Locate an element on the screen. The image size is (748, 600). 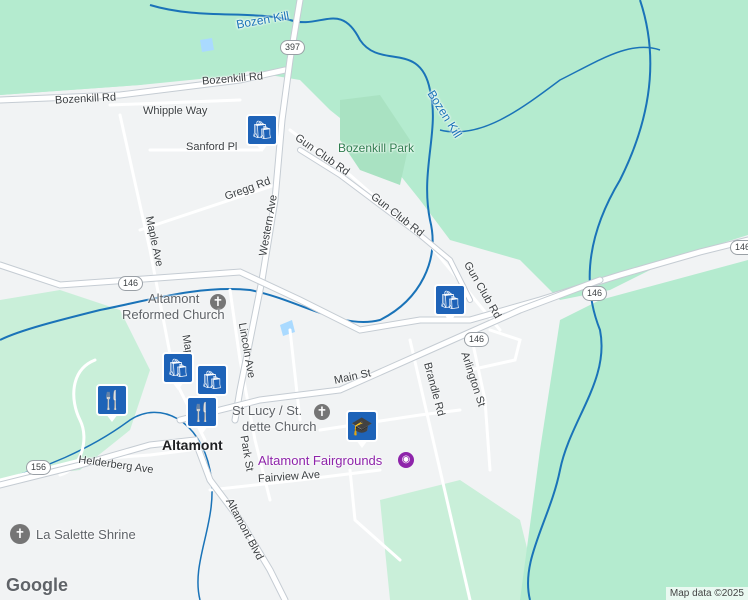
fairgrounds-label: Altamont Fairgrounds is located at coordinates (320, 460).